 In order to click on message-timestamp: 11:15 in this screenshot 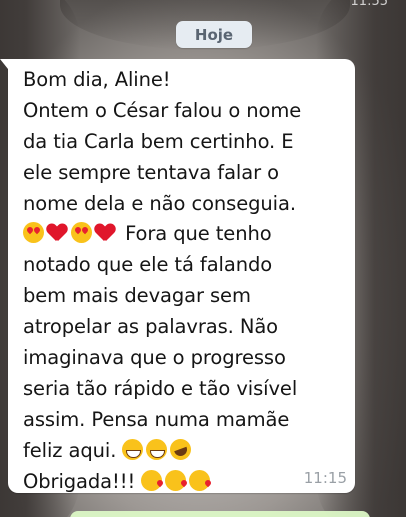, I will do `click(325, 478)`.